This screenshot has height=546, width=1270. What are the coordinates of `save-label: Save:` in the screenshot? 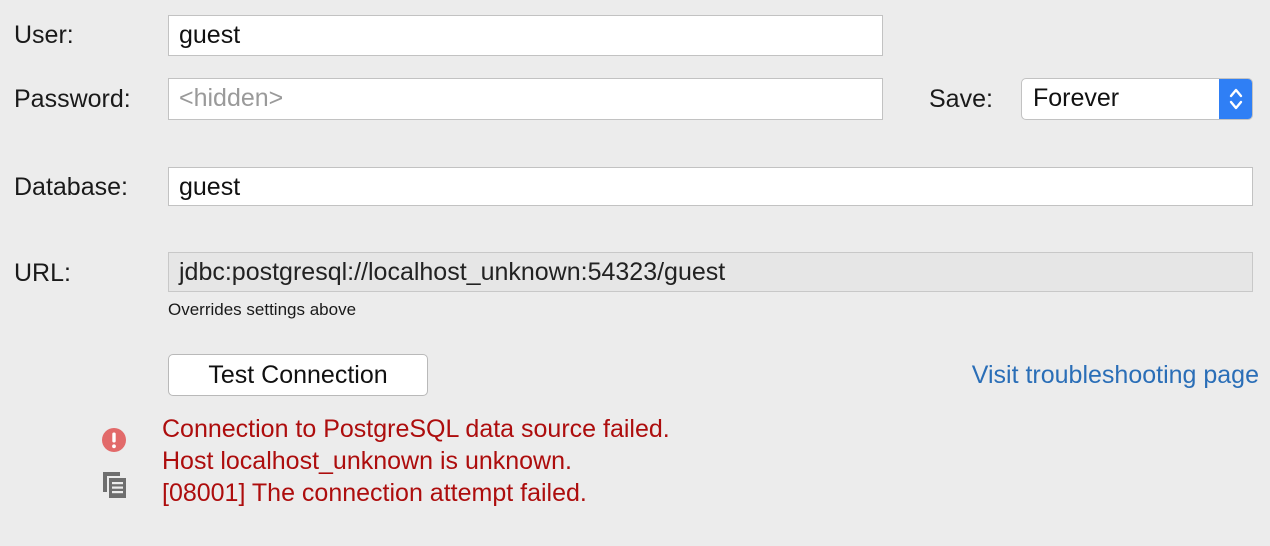 It's located at (961, 99).